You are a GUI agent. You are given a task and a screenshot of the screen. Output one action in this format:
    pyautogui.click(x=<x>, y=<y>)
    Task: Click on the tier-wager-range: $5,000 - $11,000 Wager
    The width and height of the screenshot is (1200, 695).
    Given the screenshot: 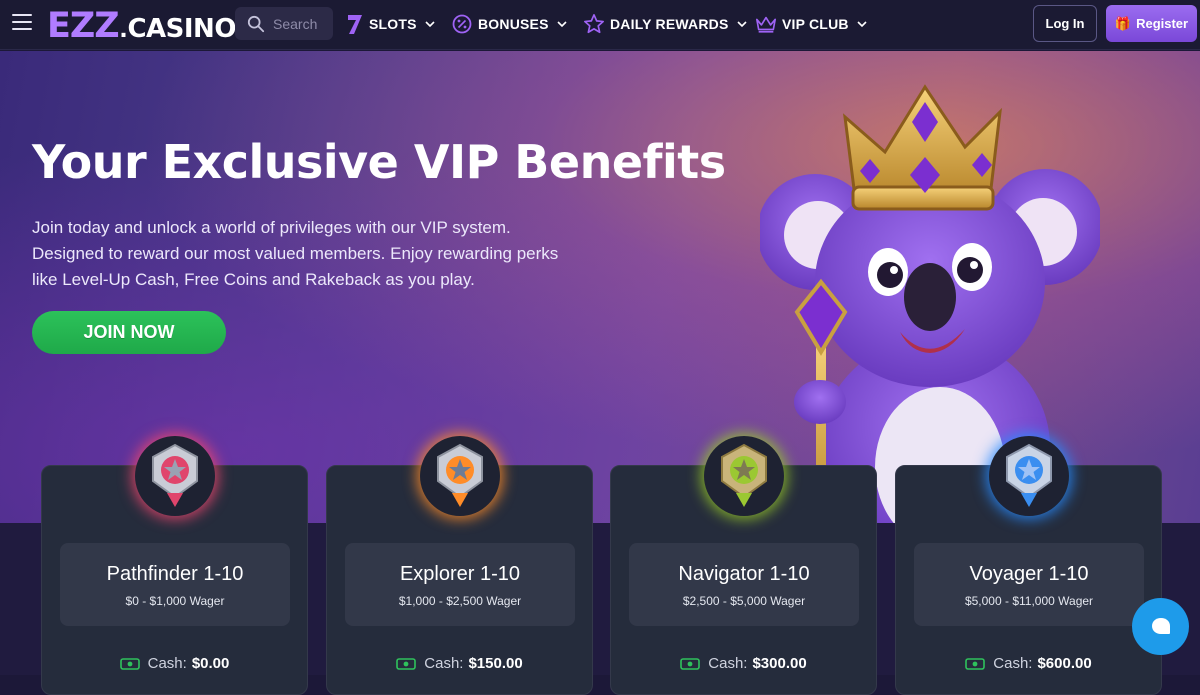 What is the action you would take?
    pyautogui.click(x=1029, y=601)
    